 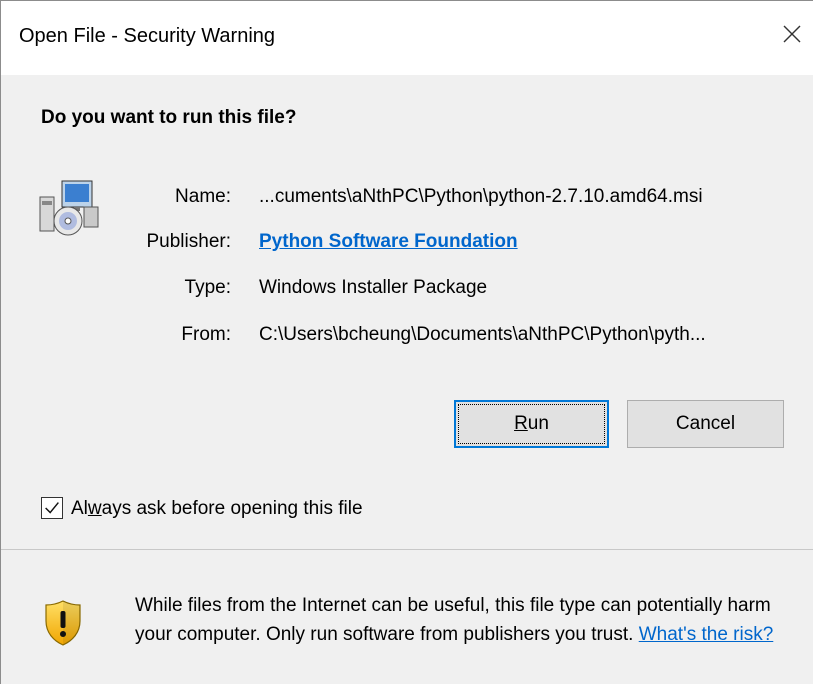 I want to click on whats-the-risk-link: What's the risk?, so click(x=706, y=634).